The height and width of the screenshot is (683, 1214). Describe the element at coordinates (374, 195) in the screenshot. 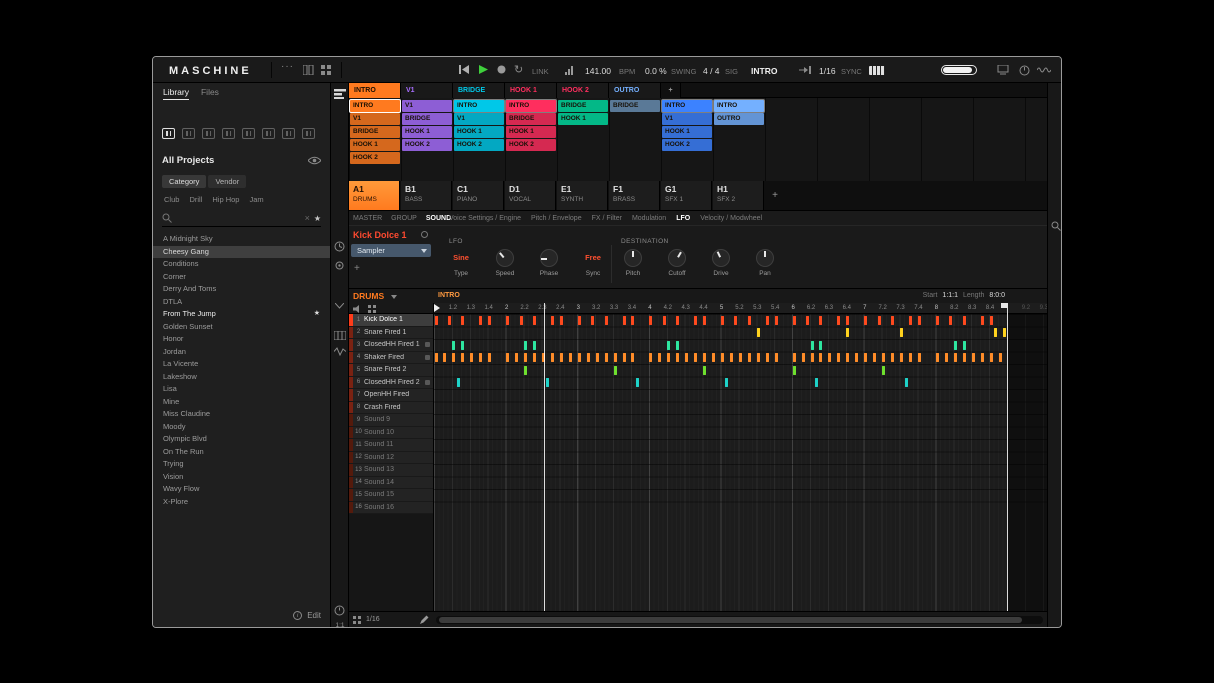

I see `group-a1: A1 DRUMS` at that location.